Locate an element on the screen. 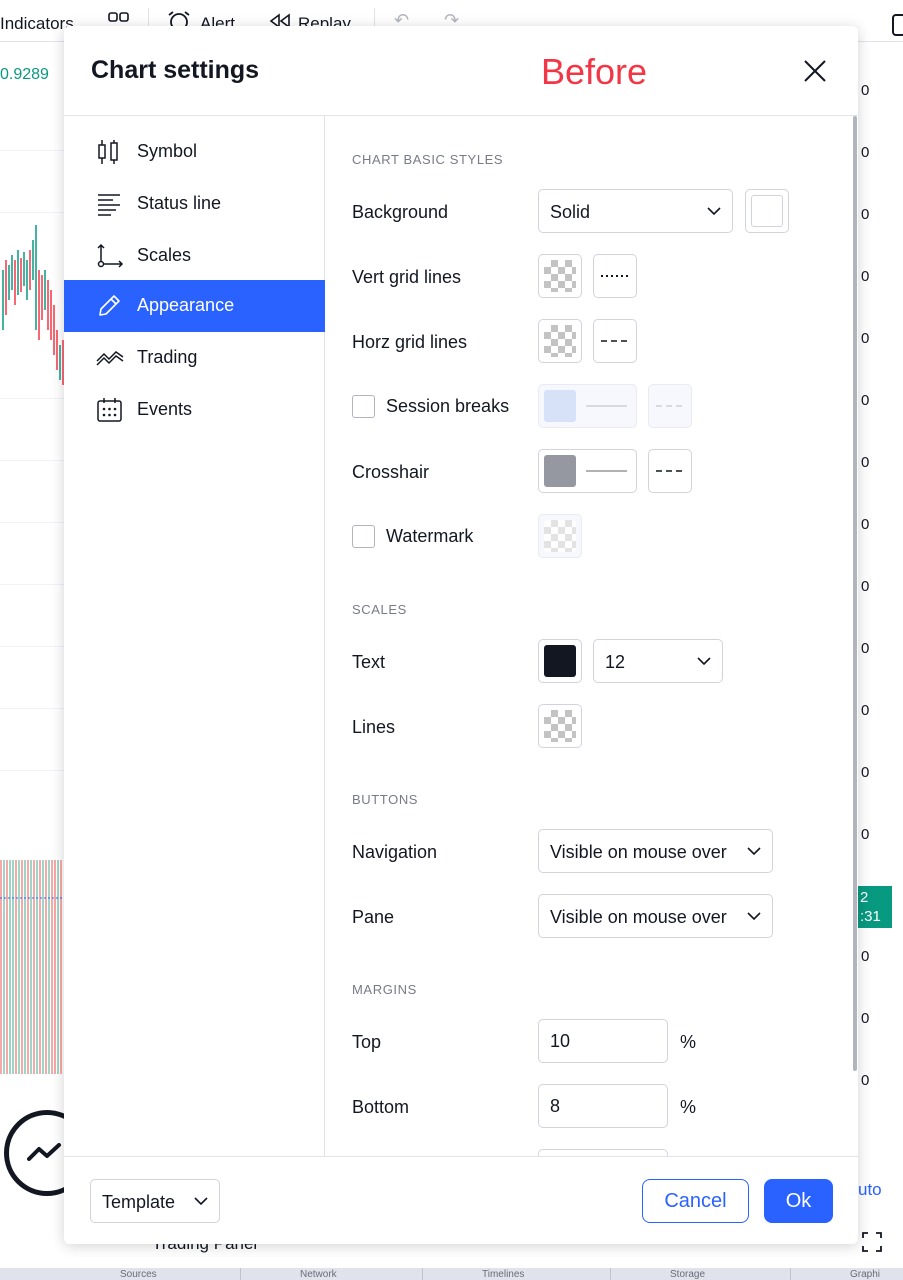 The height and width of the screenshot is (1280, 903). scales-text-color-swatch is located at coordinates (560, 661).